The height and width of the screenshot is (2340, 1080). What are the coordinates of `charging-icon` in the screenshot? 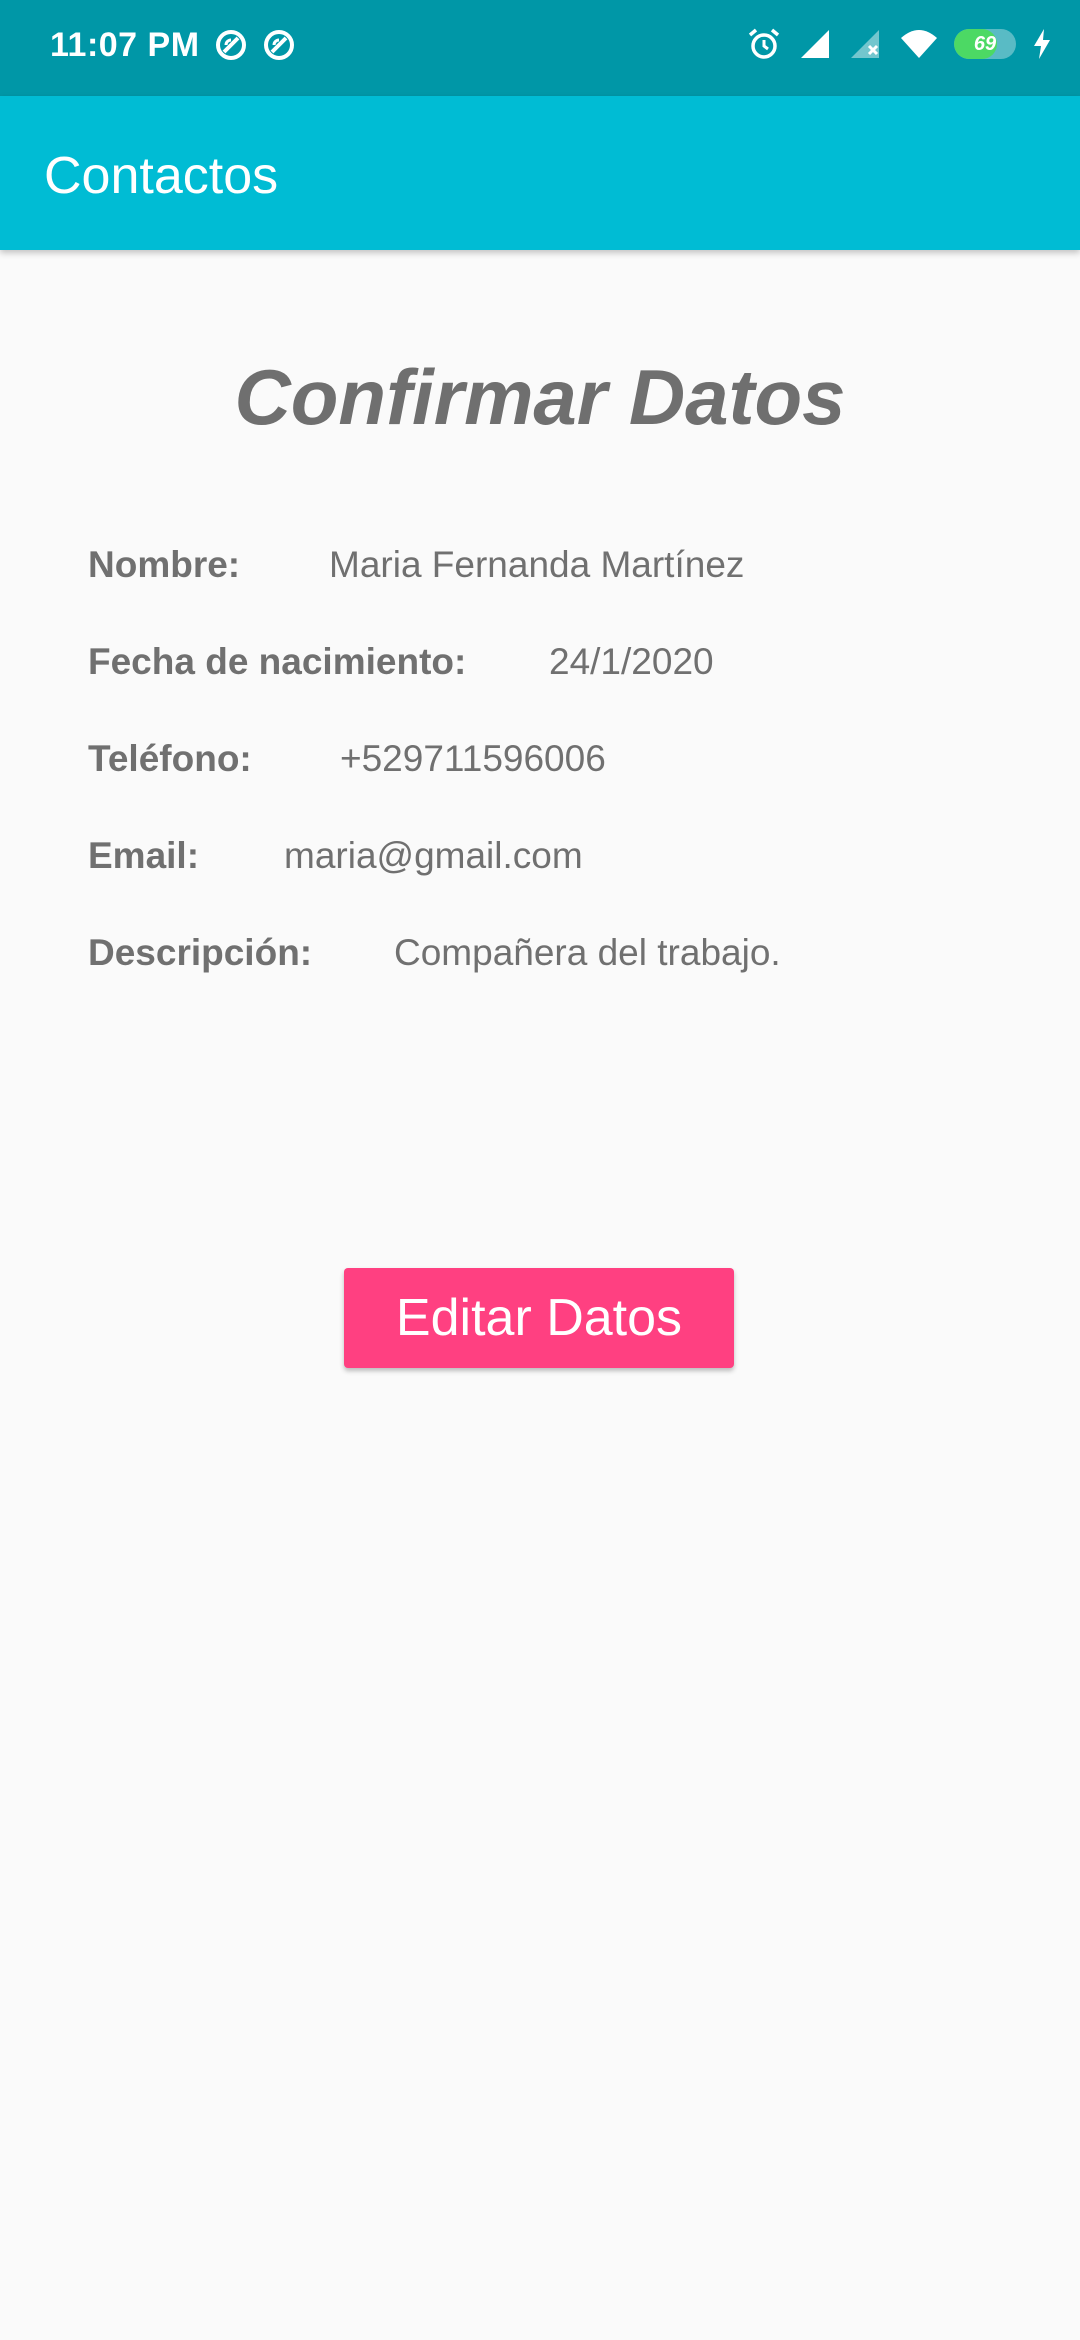 It's located at (1042, 44).